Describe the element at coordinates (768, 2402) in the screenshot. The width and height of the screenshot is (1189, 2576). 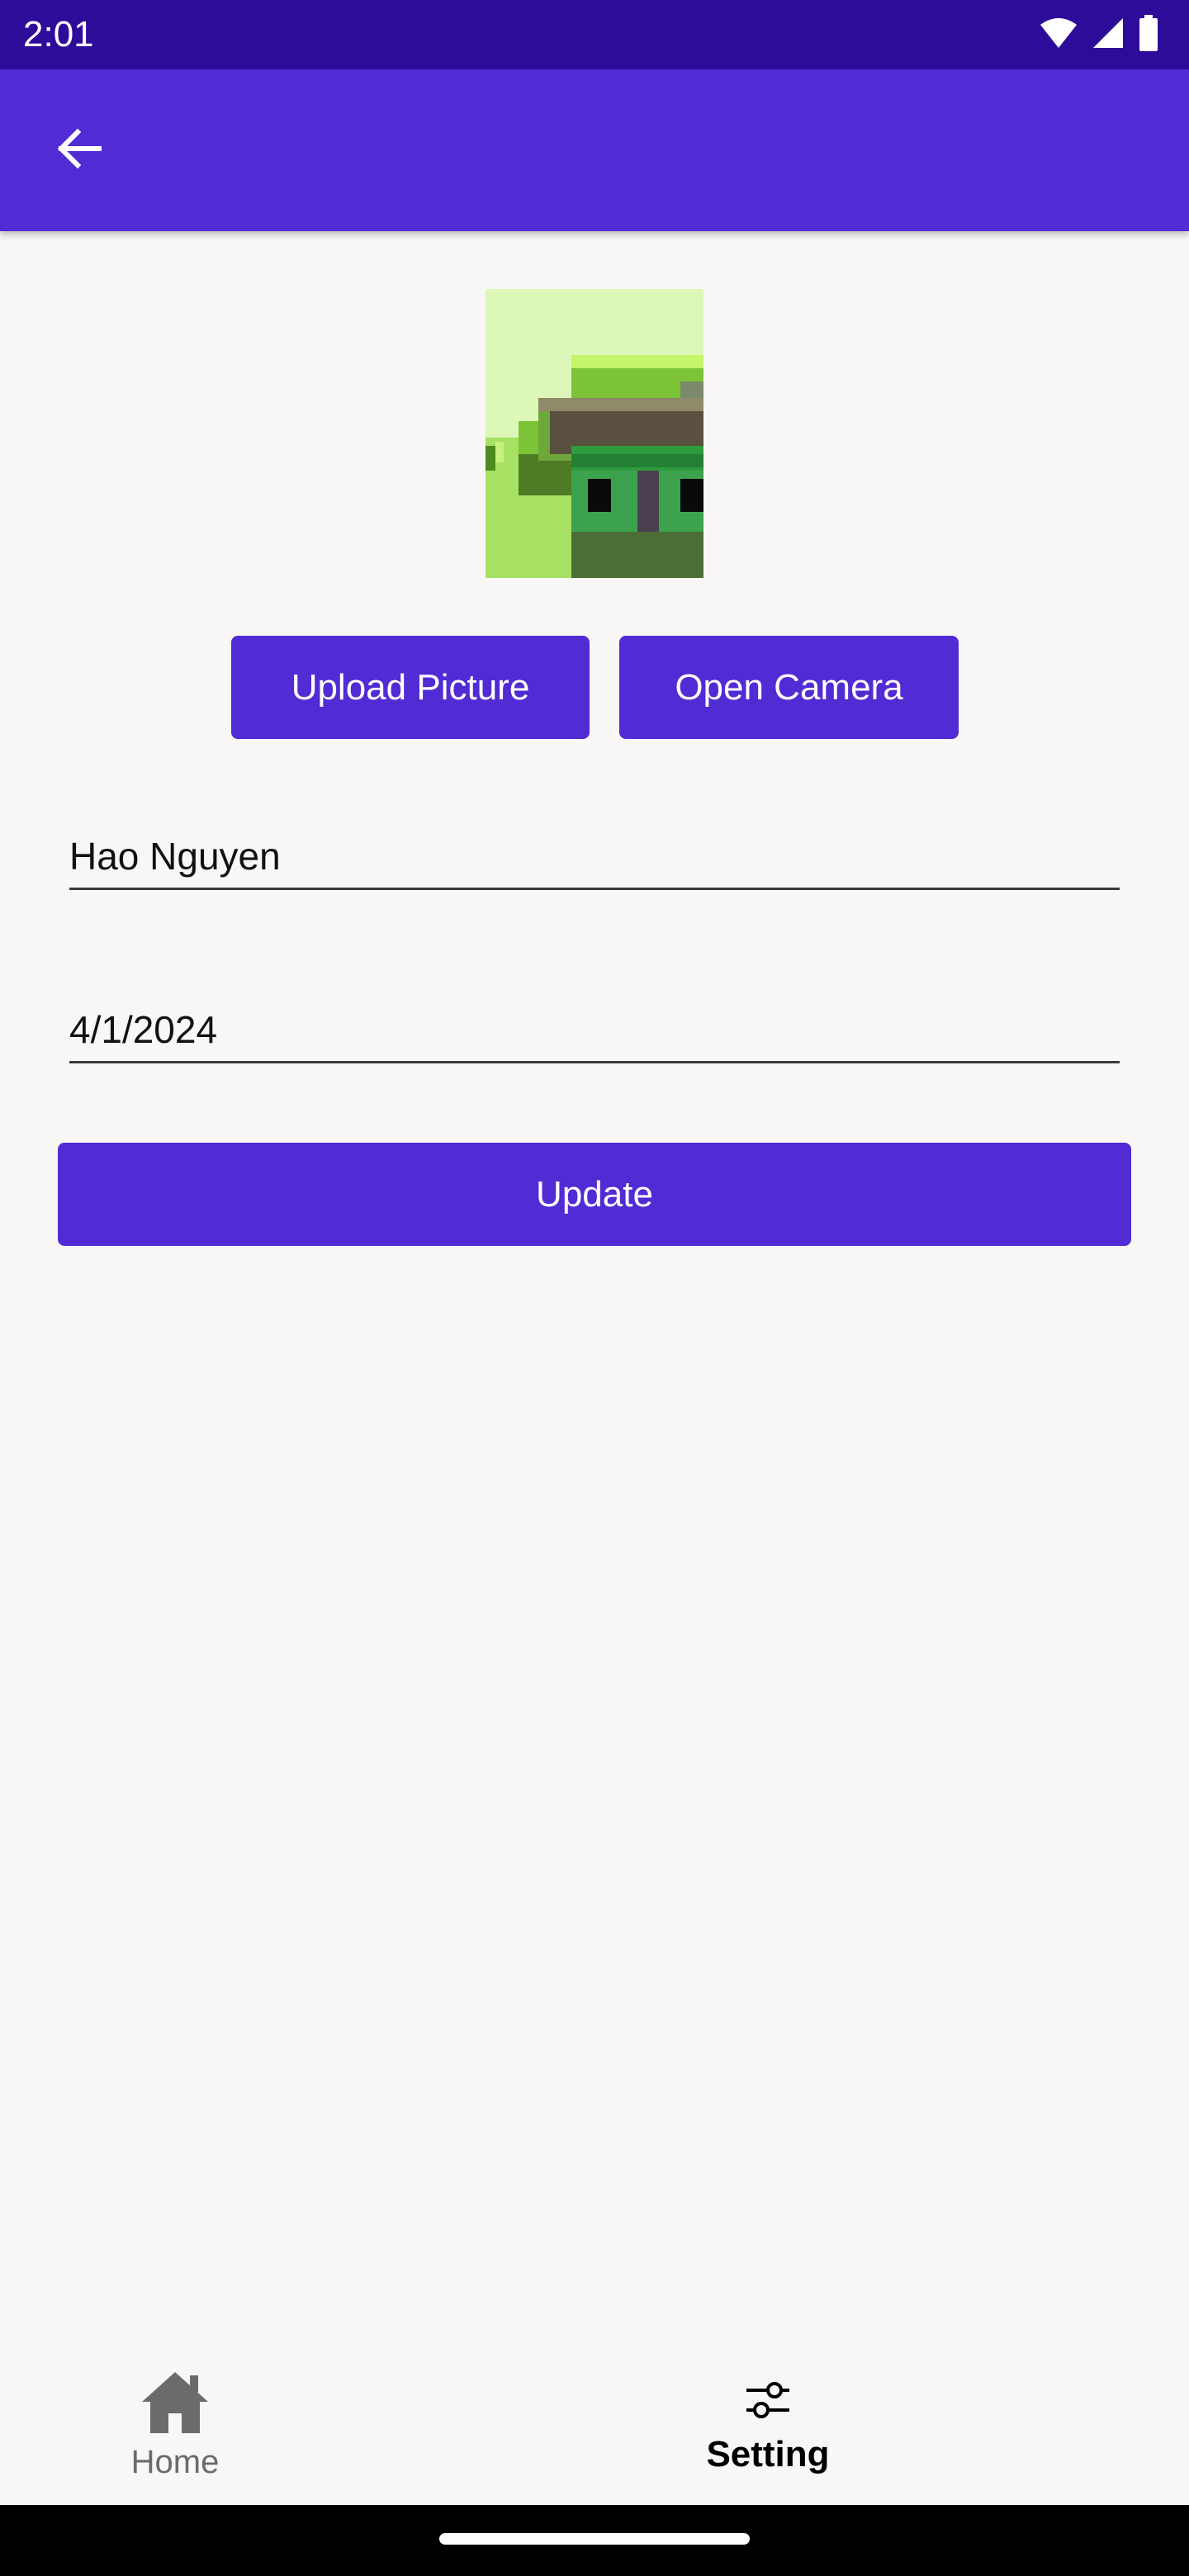
I see `sliders-icon` at that location.